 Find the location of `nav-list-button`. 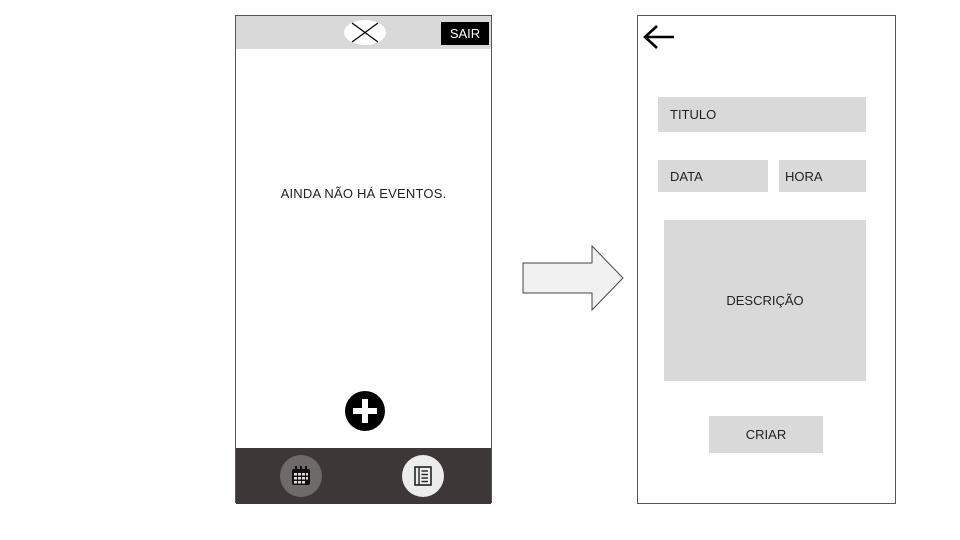

nav-list-button is located at coordinates (423, 476).